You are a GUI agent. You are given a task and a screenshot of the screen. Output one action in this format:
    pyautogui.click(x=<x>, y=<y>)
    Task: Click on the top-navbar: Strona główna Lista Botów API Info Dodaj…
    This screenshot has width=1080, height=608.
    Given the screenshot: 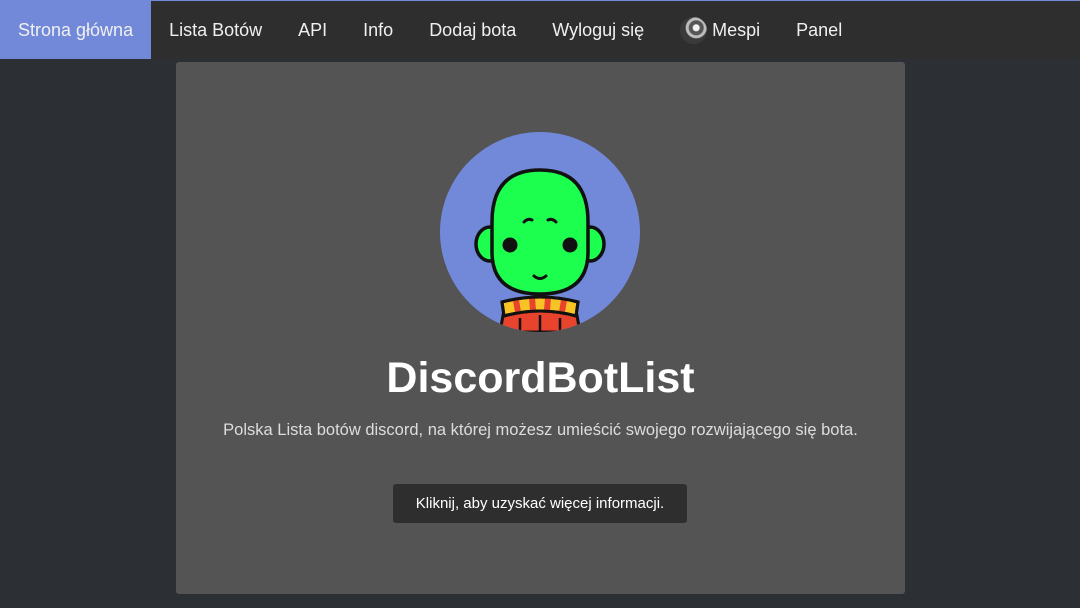 What is the action you would take?
    pyautogui.click(x=540, y=29)
    